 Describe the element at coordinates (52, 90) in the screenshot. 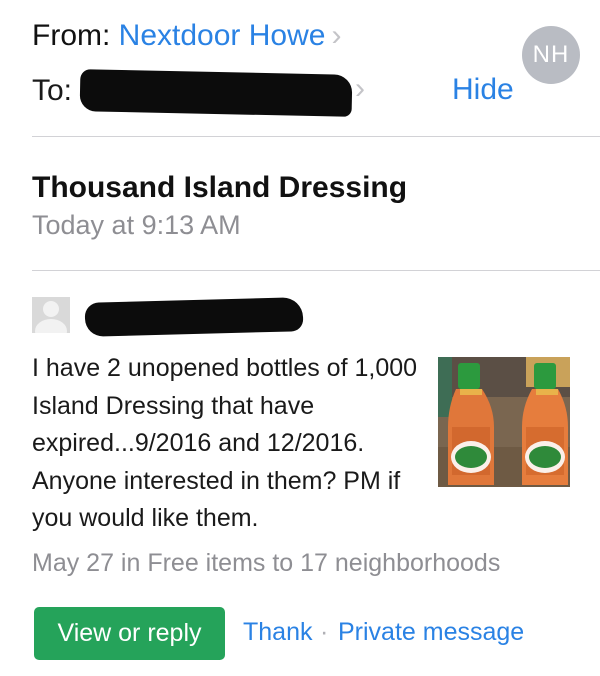

I see `to-label: To:` at that location.